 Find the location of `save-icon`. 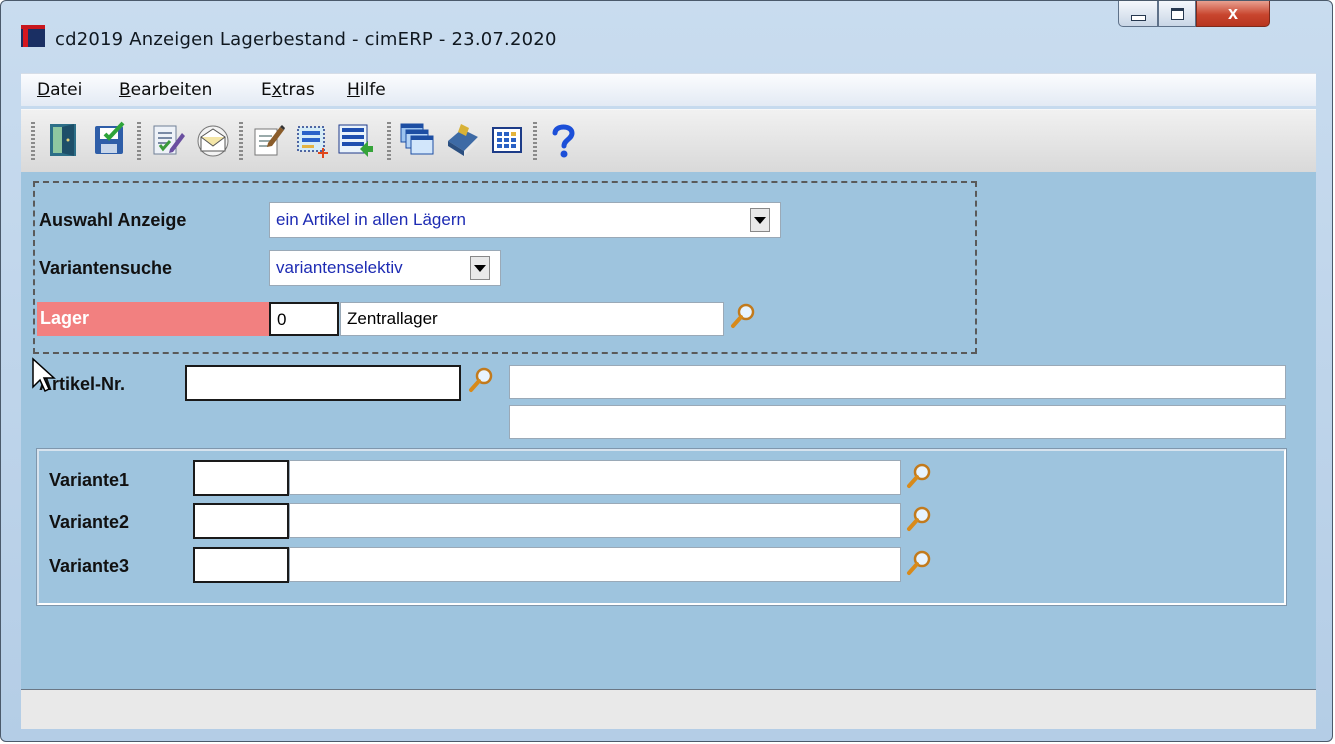

save-icon is located at coordinates (110, 137).